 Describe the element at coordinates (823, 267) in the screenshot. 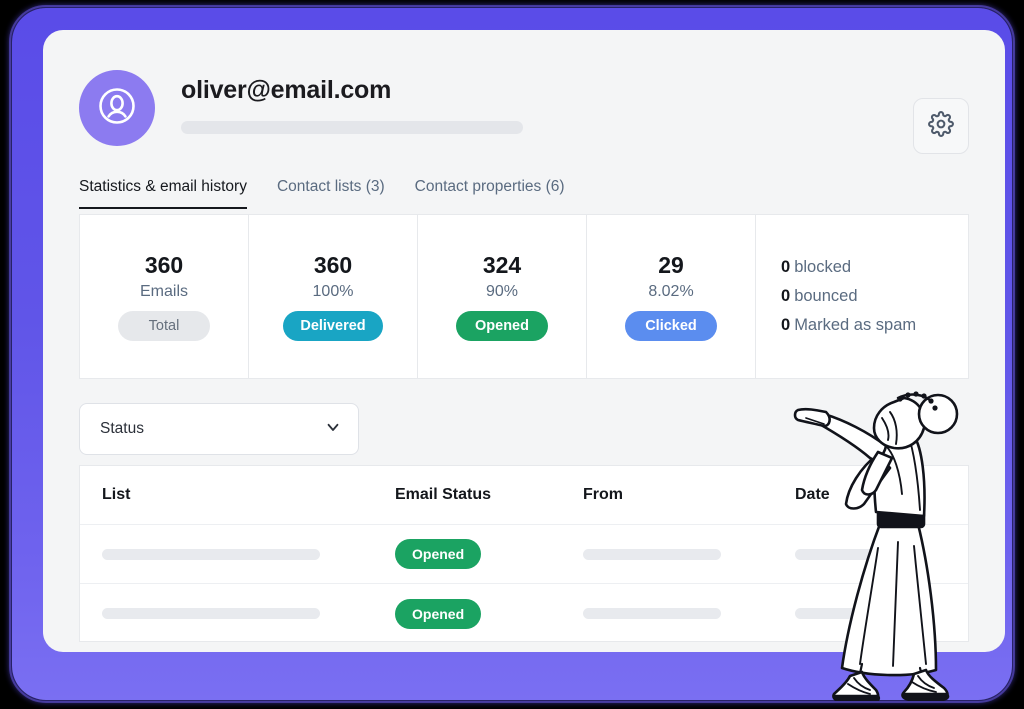

I see `side-stat-label: blocked` at that location.